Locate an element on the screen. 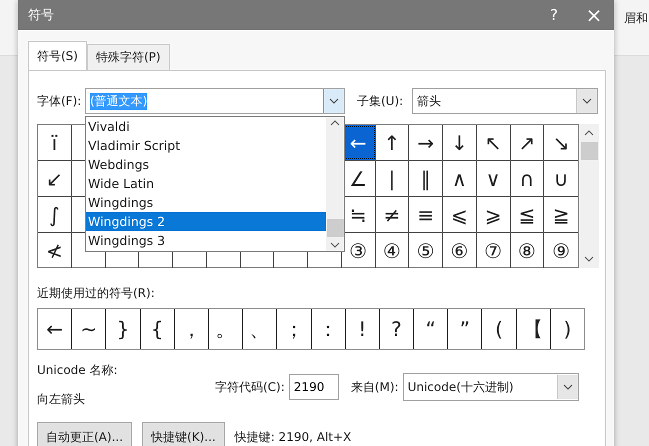 This screenshot has height=446, width=649. symbol-cell: ~ is located at coordinates (89, 329).